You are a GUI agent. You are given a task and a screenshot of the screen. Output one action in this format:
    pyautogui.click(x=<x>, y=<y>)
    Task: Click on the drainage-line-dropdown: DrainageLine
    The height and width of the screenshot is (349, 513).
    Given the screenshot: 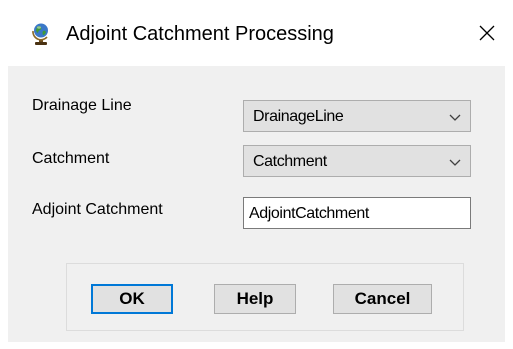 What is the action you would take?
    pyautogui.click(x=357, y=116)
    